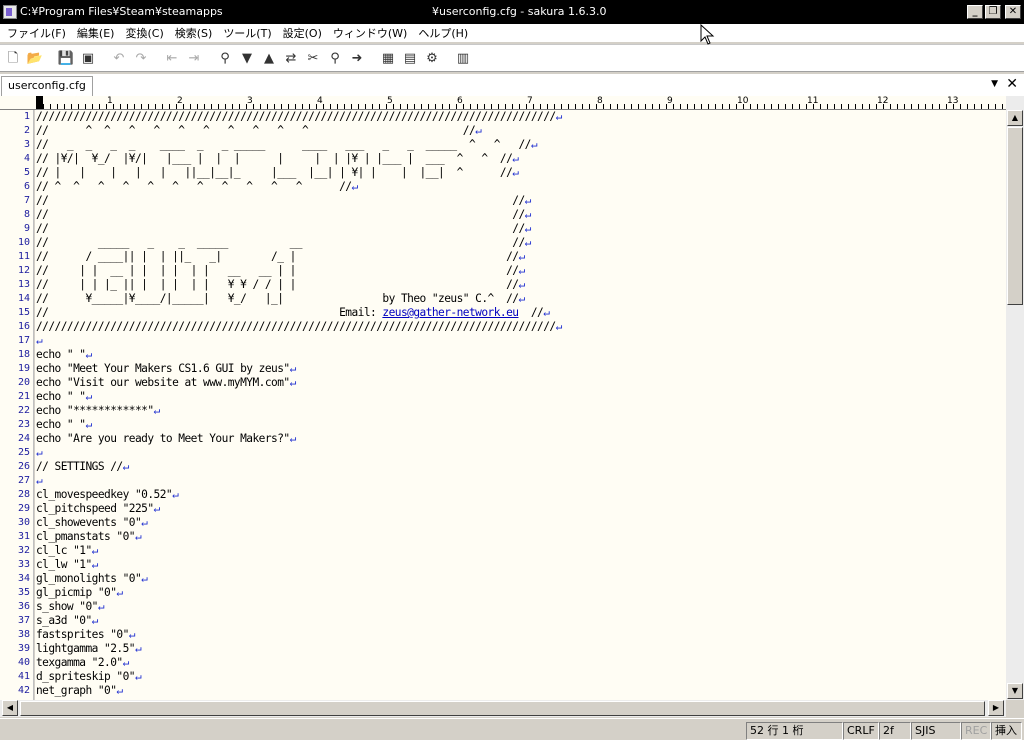  I want to click on encoding: SJIS, so click(936, 731).